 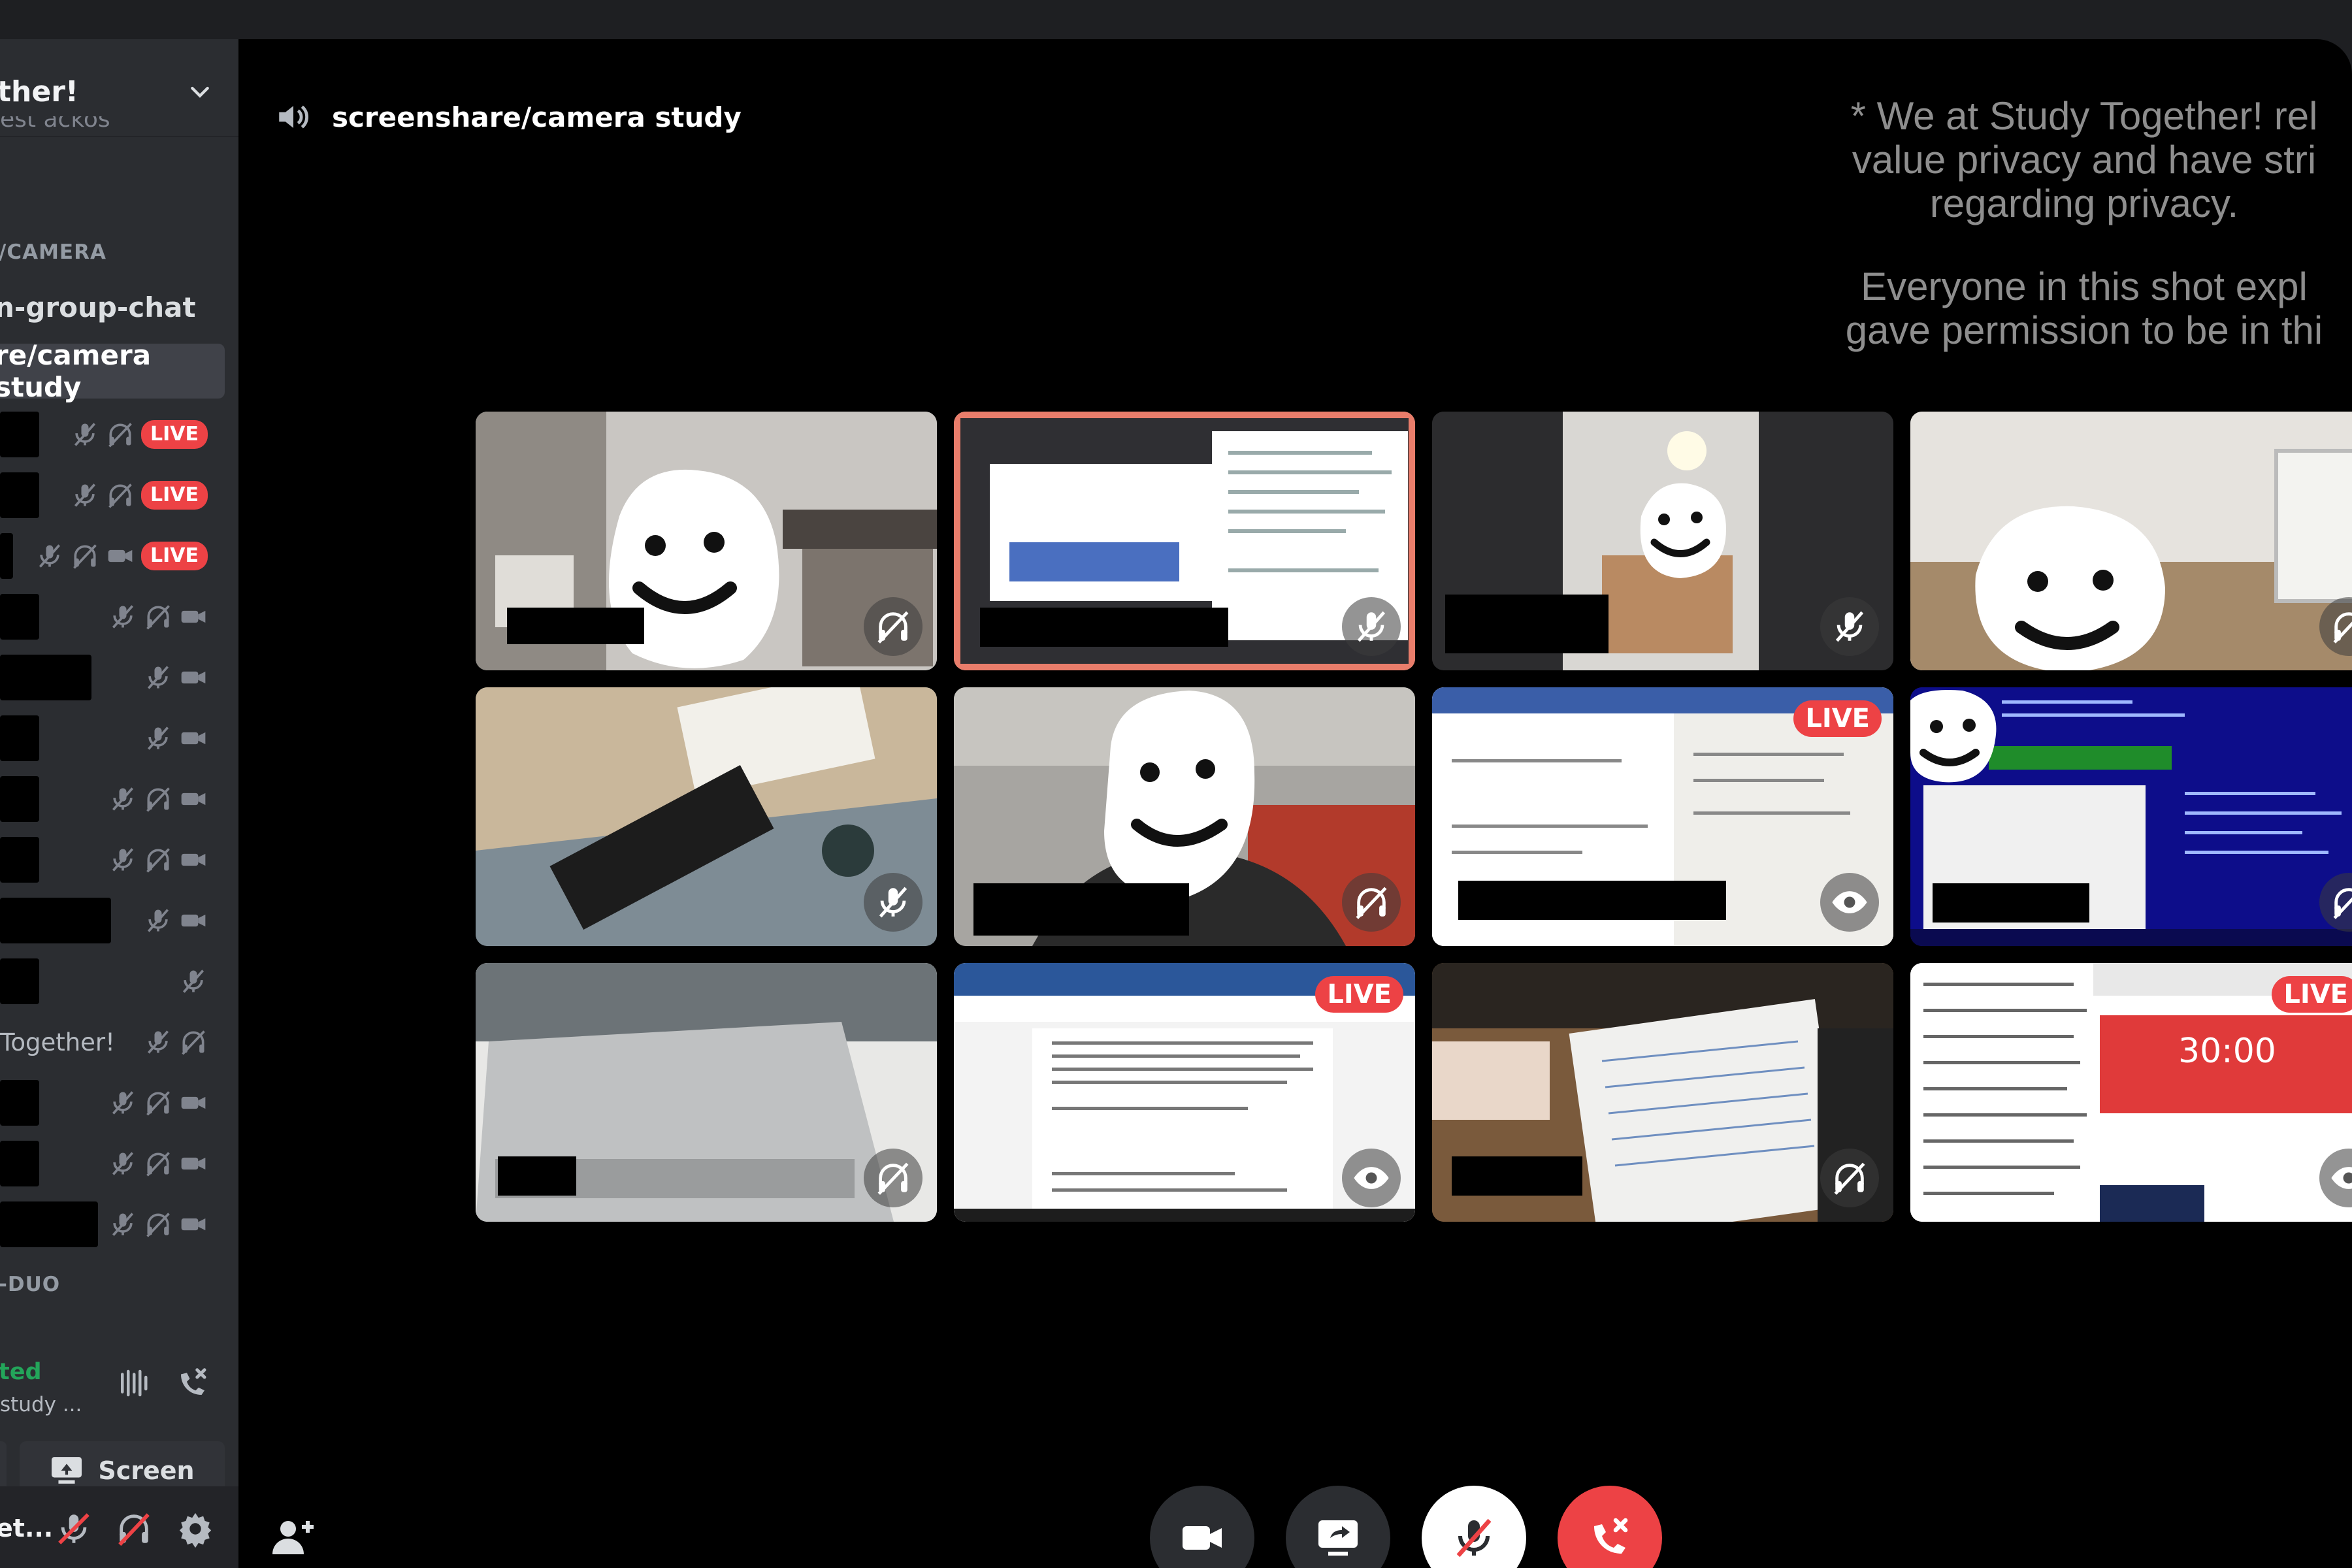 I want to click on voice-user-row: Together!, so click(x=111, y=1042).